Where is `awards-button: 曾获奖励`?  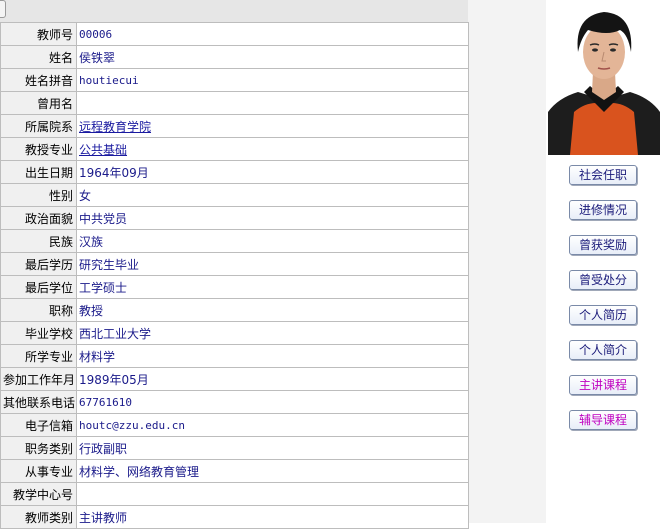 awards-button: 曾获奖励 is located at coordinates (603, 245).